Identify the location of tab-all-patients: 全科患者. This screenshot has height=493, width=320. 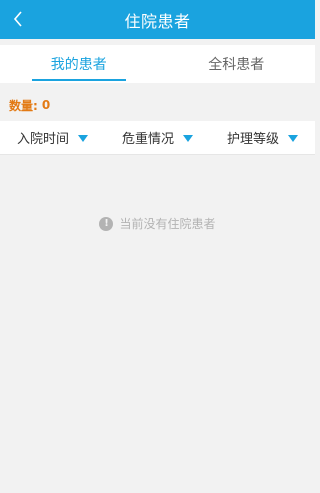
(237, 64).